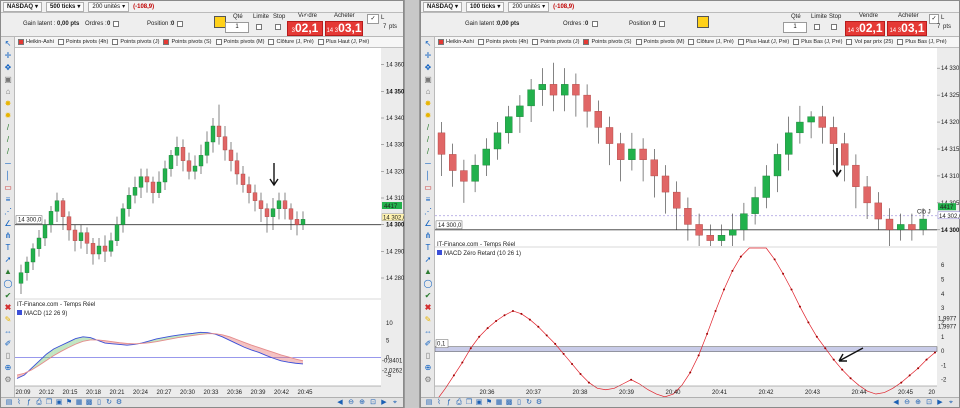 This screenshot has width=960, height=408. What do you see at coordinates (711, 42) in the screenshot?
I see `indicator-toggle: Clôture (J, Pré)` at bounding box center [711, 42].